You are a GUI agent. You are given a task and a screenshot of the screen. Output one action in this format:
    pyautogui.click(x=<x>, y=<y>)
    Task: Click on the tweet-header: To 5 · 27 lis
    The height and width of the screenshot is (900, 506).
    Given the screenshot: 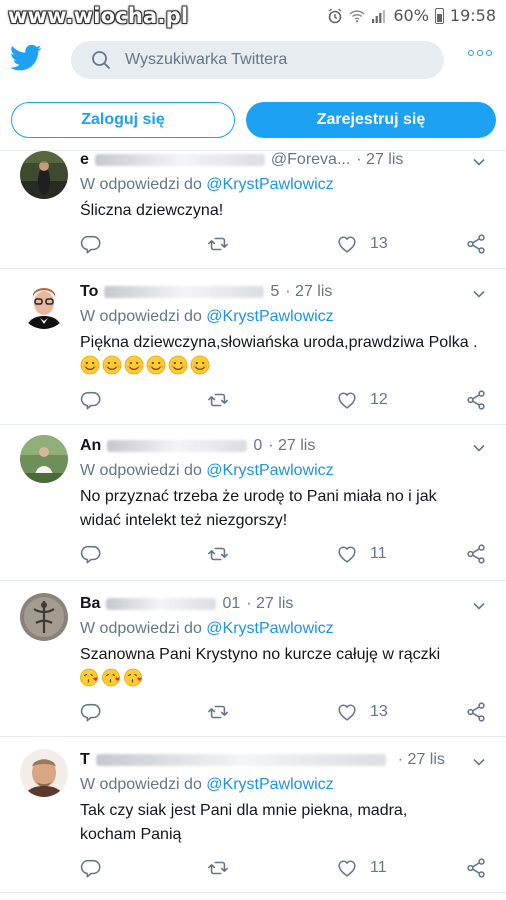 What is the action you would take?
    pyautogui.click(x=206, y=292)
    